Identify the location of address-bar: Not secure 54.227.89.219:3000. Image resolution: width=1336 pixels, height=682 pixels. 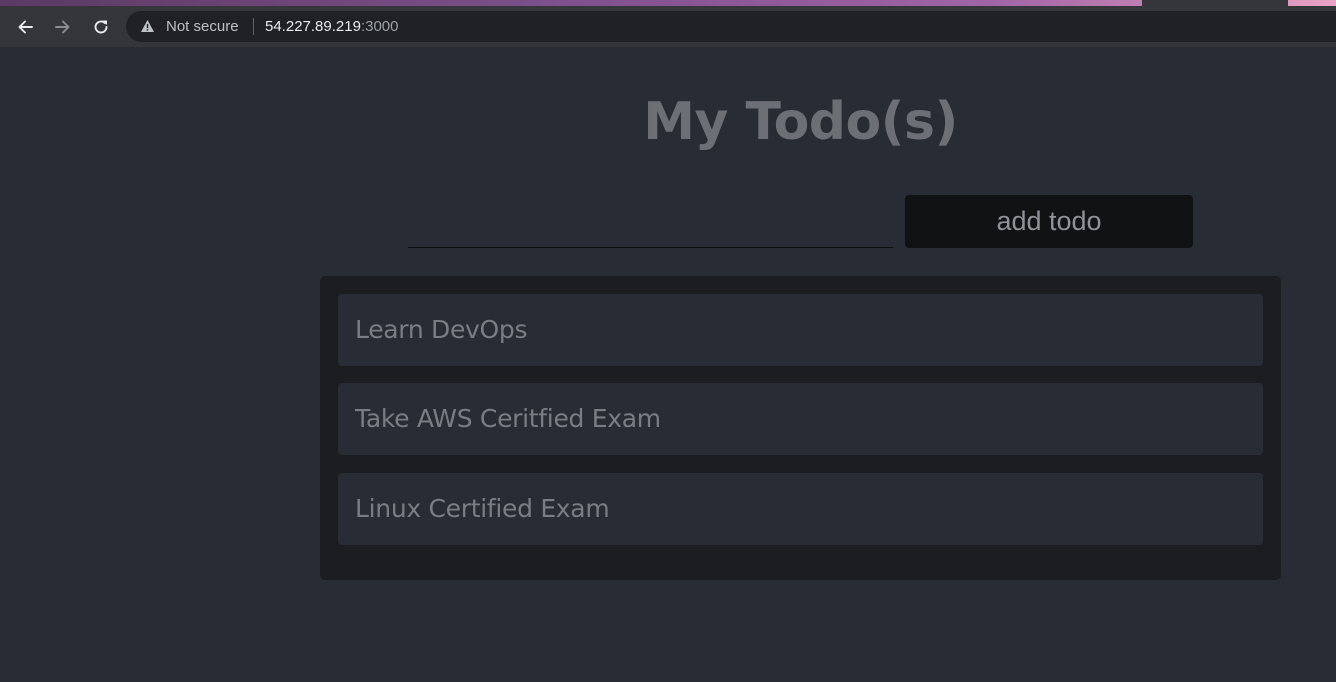
(731, 26).